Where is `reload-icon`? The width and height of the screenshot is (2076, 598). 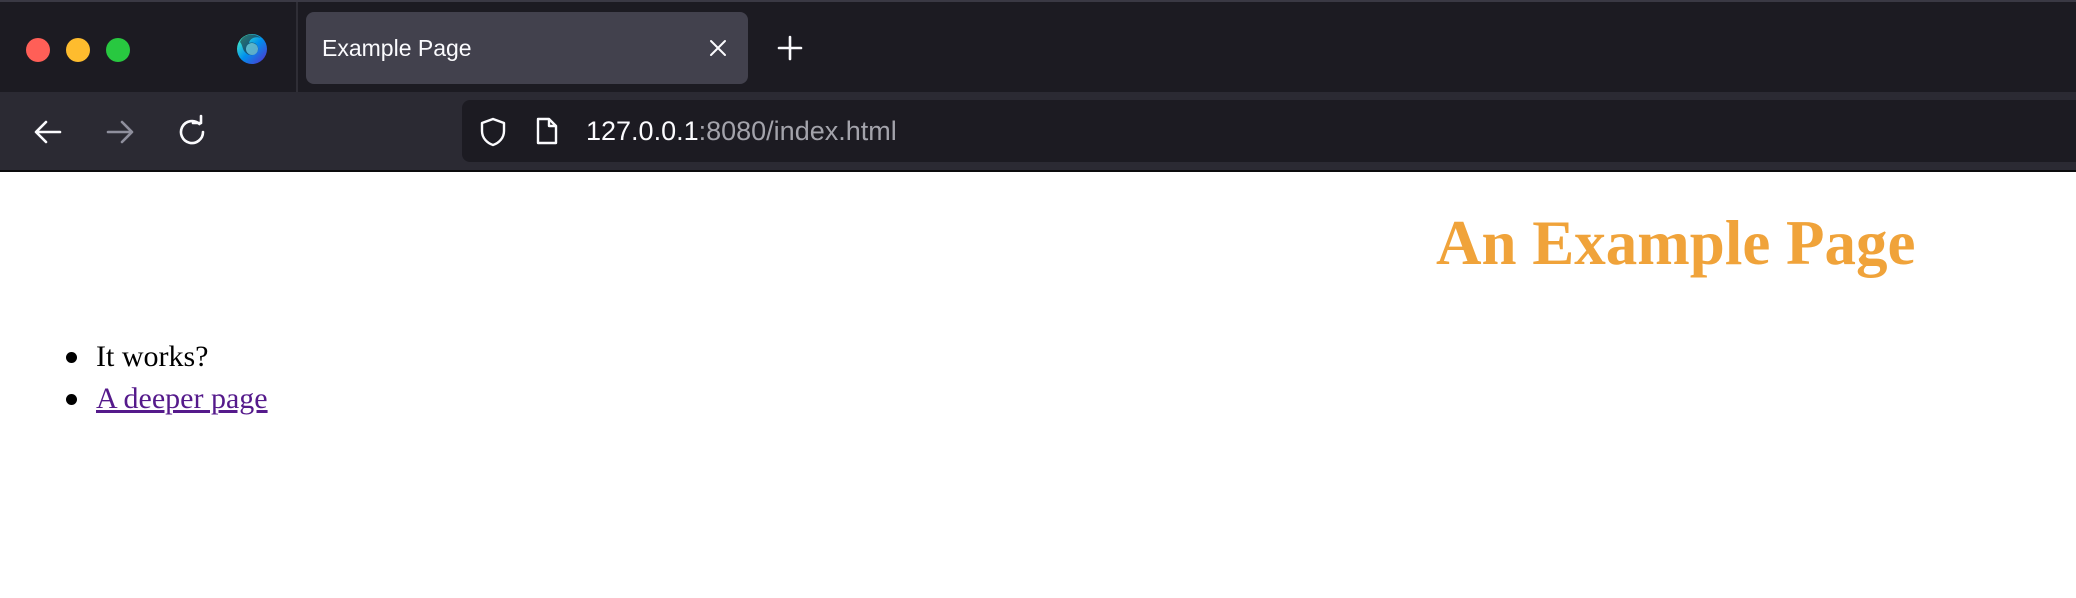
reload-icon is located at coordinates (192, 132).